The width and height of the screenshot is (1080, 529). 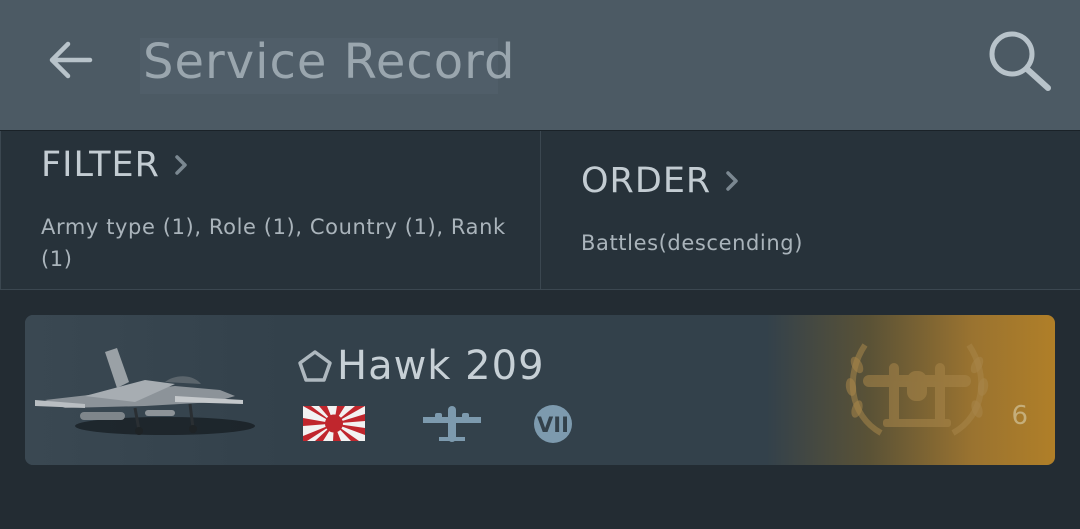 What do you see at coordinates (692, 243) in the screenshot?
I see `order-summary: Battles(descending)` at bounding box center [692, 243].